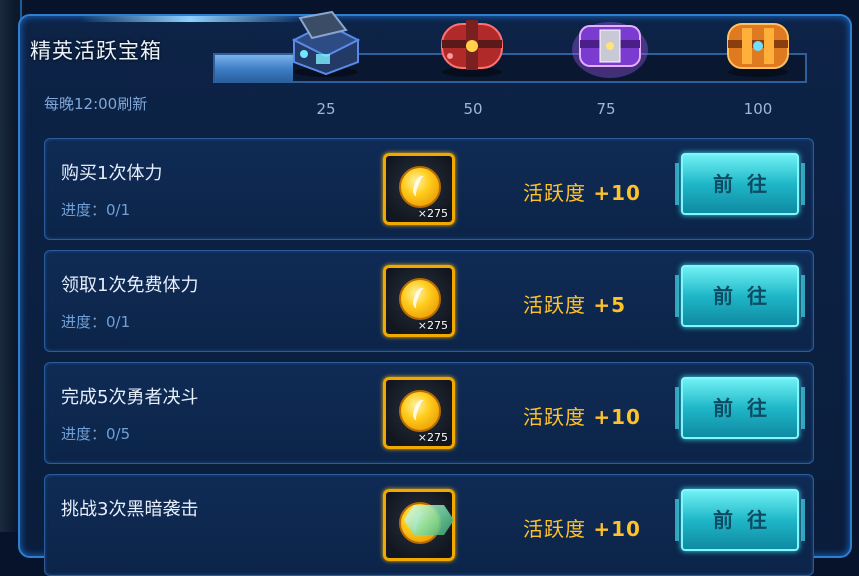  I want to click on task-name: 领取1次免费体力, so click(130, 285).